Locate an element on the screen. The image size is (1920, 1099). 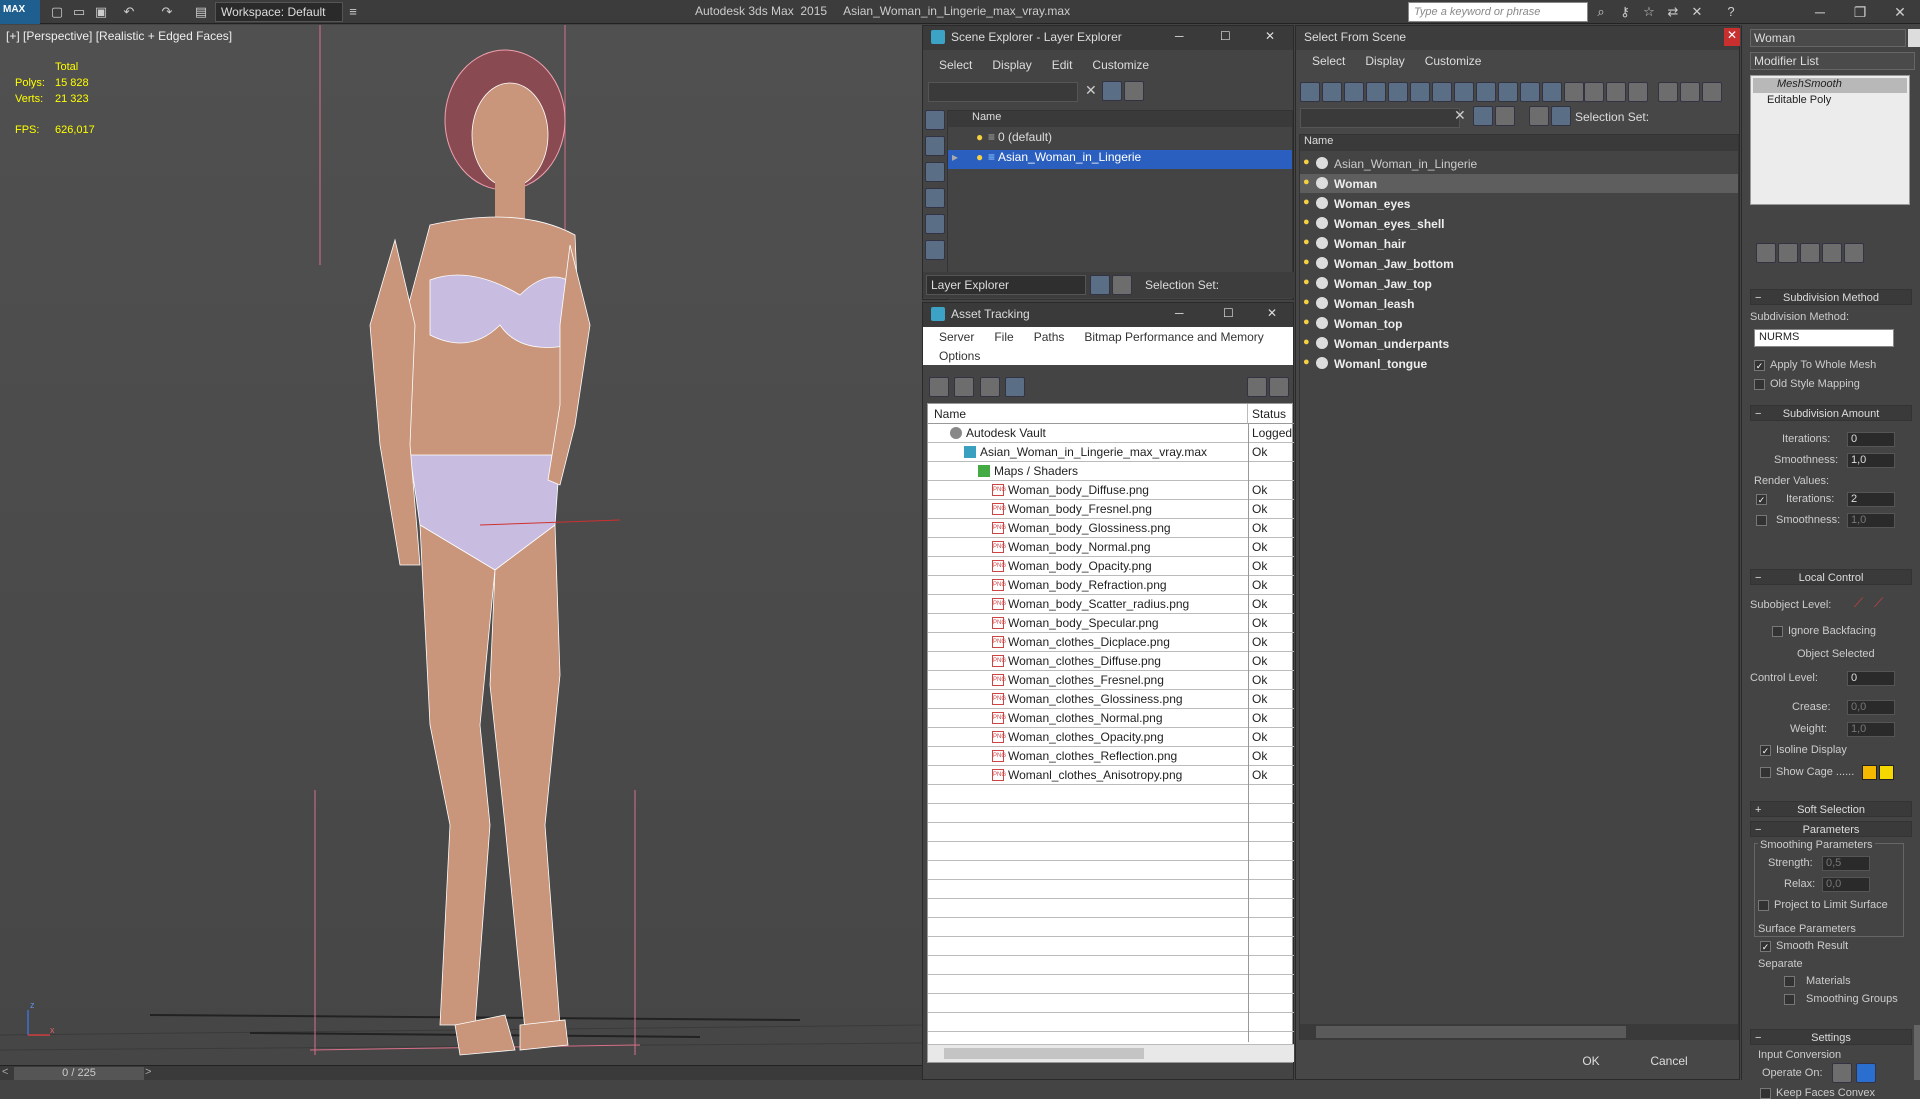
pin-stack-icon is located at coordinates (1766, 253).